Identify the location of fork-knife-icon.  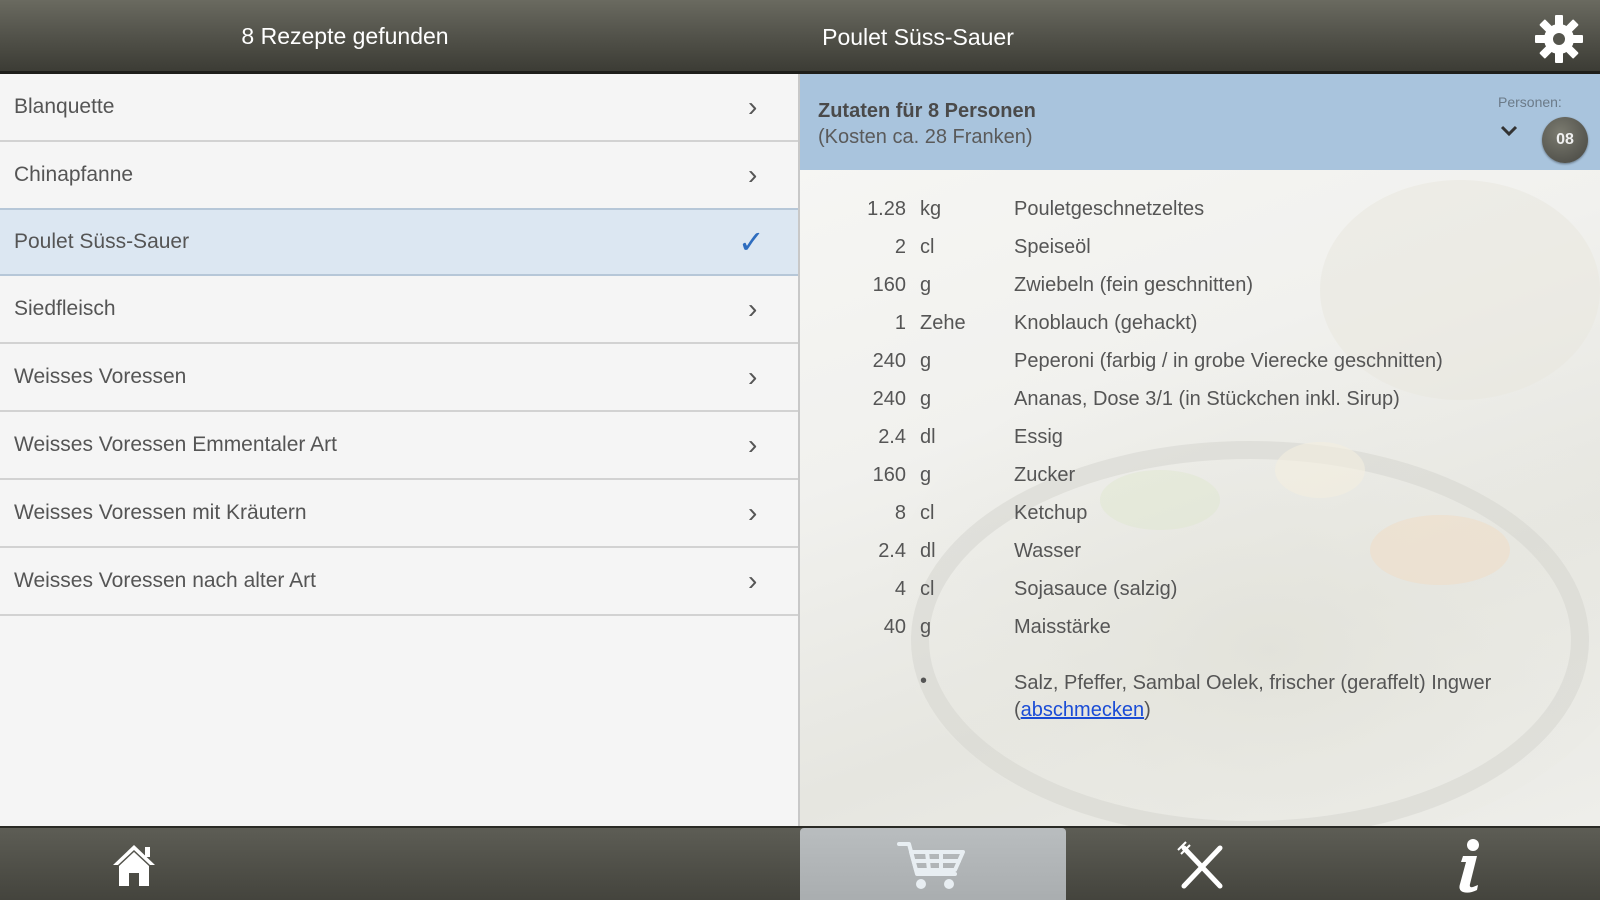
(1200, 865).